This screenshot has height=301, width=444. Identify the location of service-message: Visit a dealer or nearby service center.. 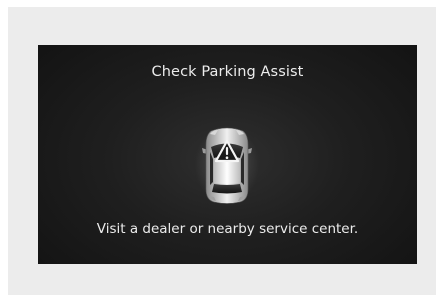
(227, 229).